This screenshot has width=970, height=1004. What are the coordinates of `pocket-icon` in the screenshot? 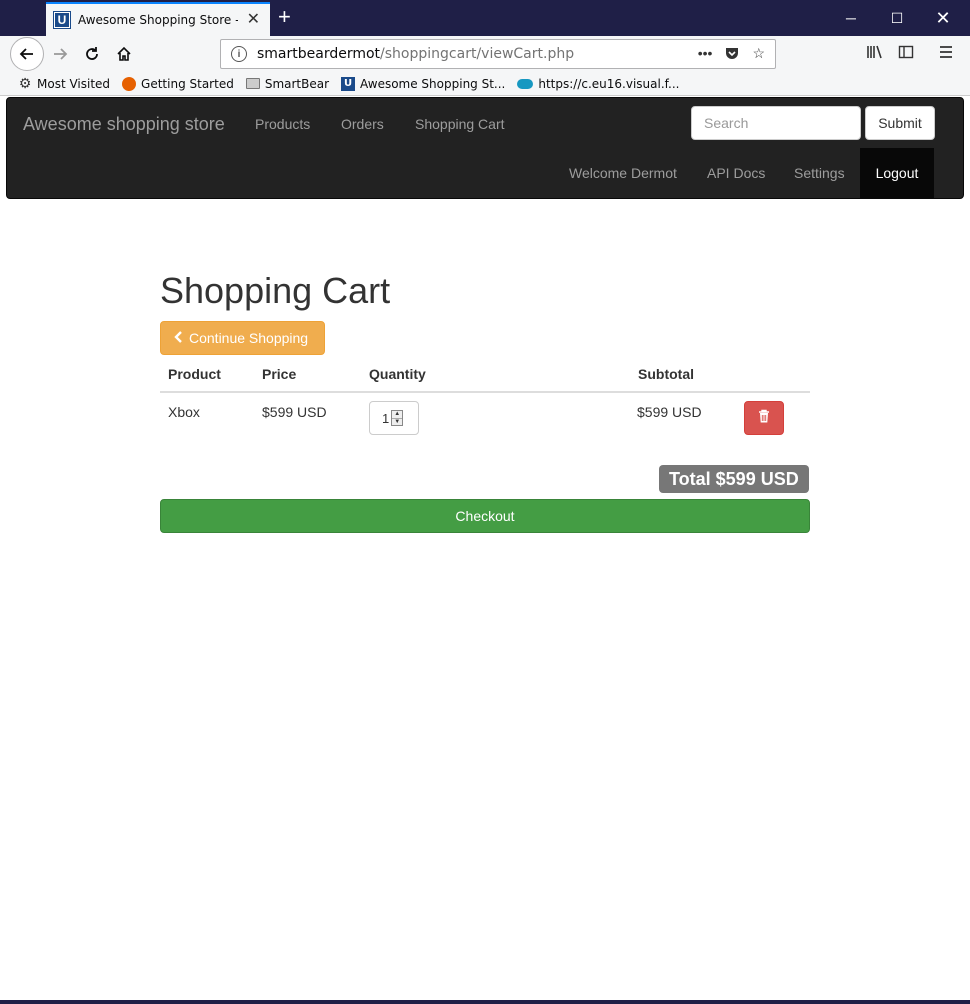 It's located at (732, 54).